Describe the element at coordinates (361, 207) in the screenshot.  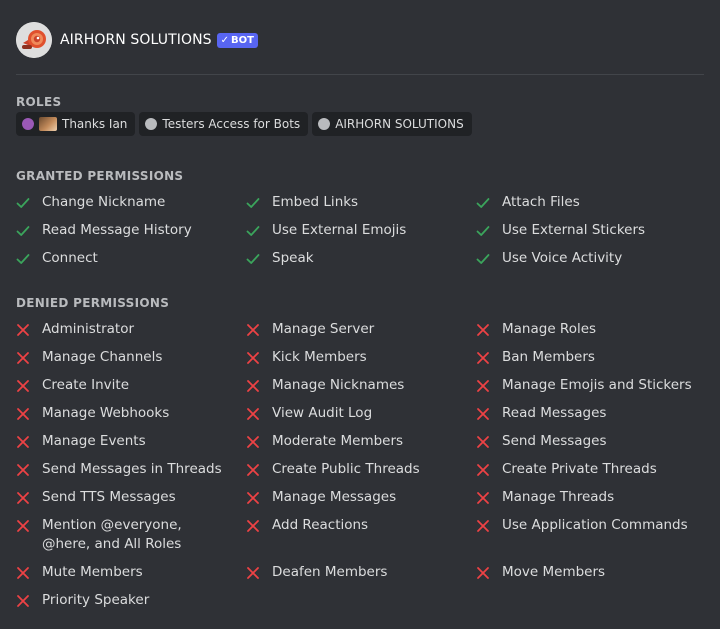
I see `permission-item: Embed Links` at that location.